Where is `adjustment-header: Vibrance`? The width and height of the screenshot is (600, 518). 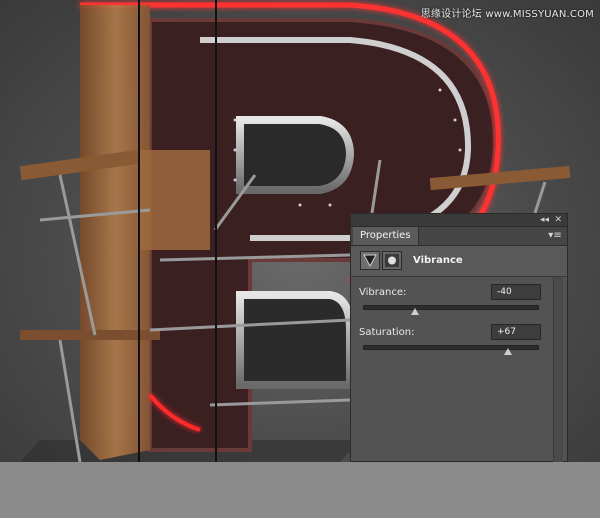
adjustment-header: Vibrance is located at coordinates (459, 261).